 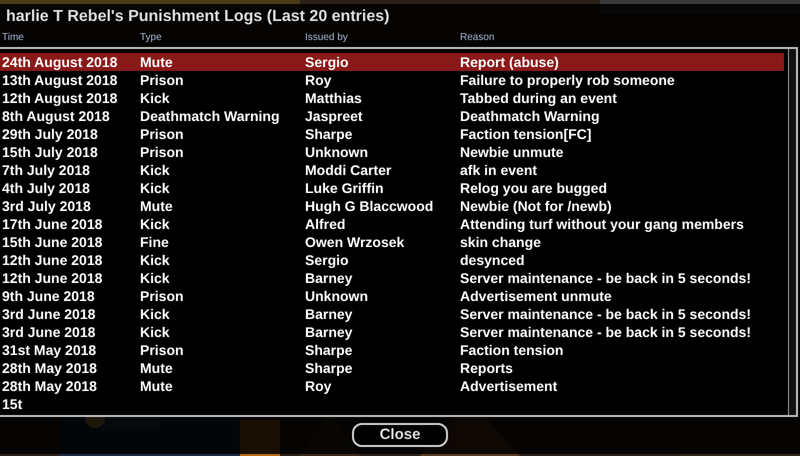 I want to click on table-cell-text: 15t, so click(x=12, y=404).